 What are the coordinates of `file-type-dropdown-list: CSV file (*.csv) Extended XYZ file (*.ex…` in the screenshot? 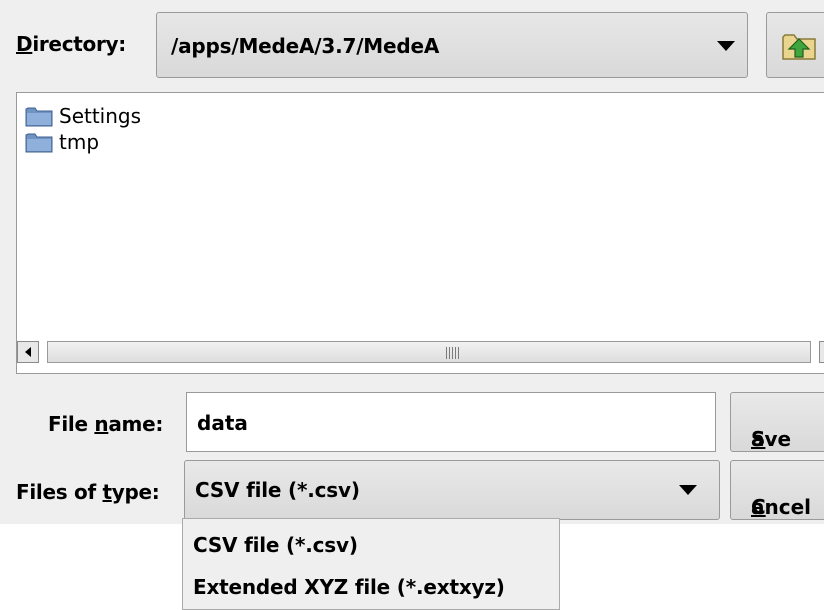 It's located at (371, 564).